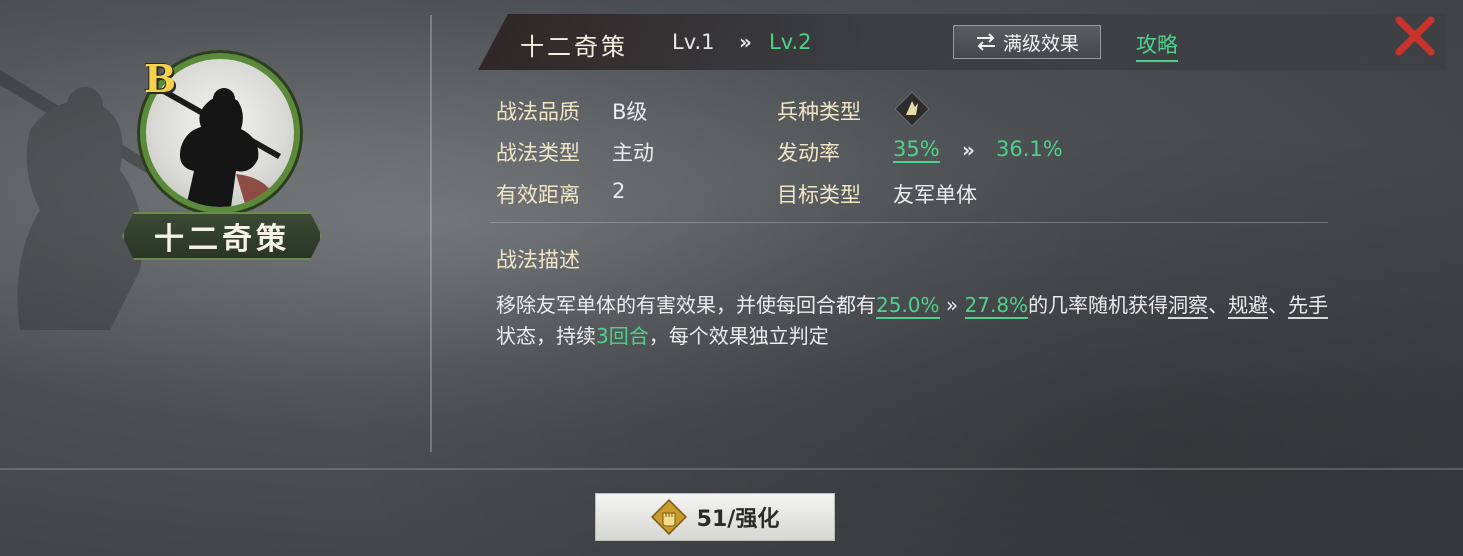 The width and height of the screenshot is (1463, 556). Describe the element at coordinates (574, 47) in the screenshot. I see `skill-title: 十二奇策` at that location.